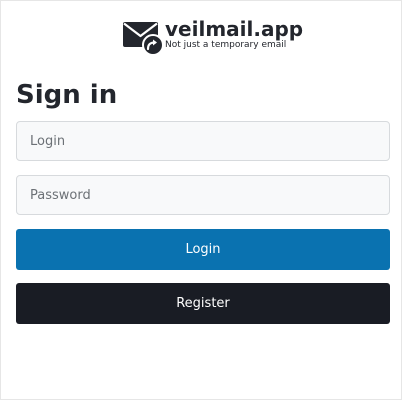  I want to click on brand-logo: veilmail.app Not just a temporary email, so click(212, 37).